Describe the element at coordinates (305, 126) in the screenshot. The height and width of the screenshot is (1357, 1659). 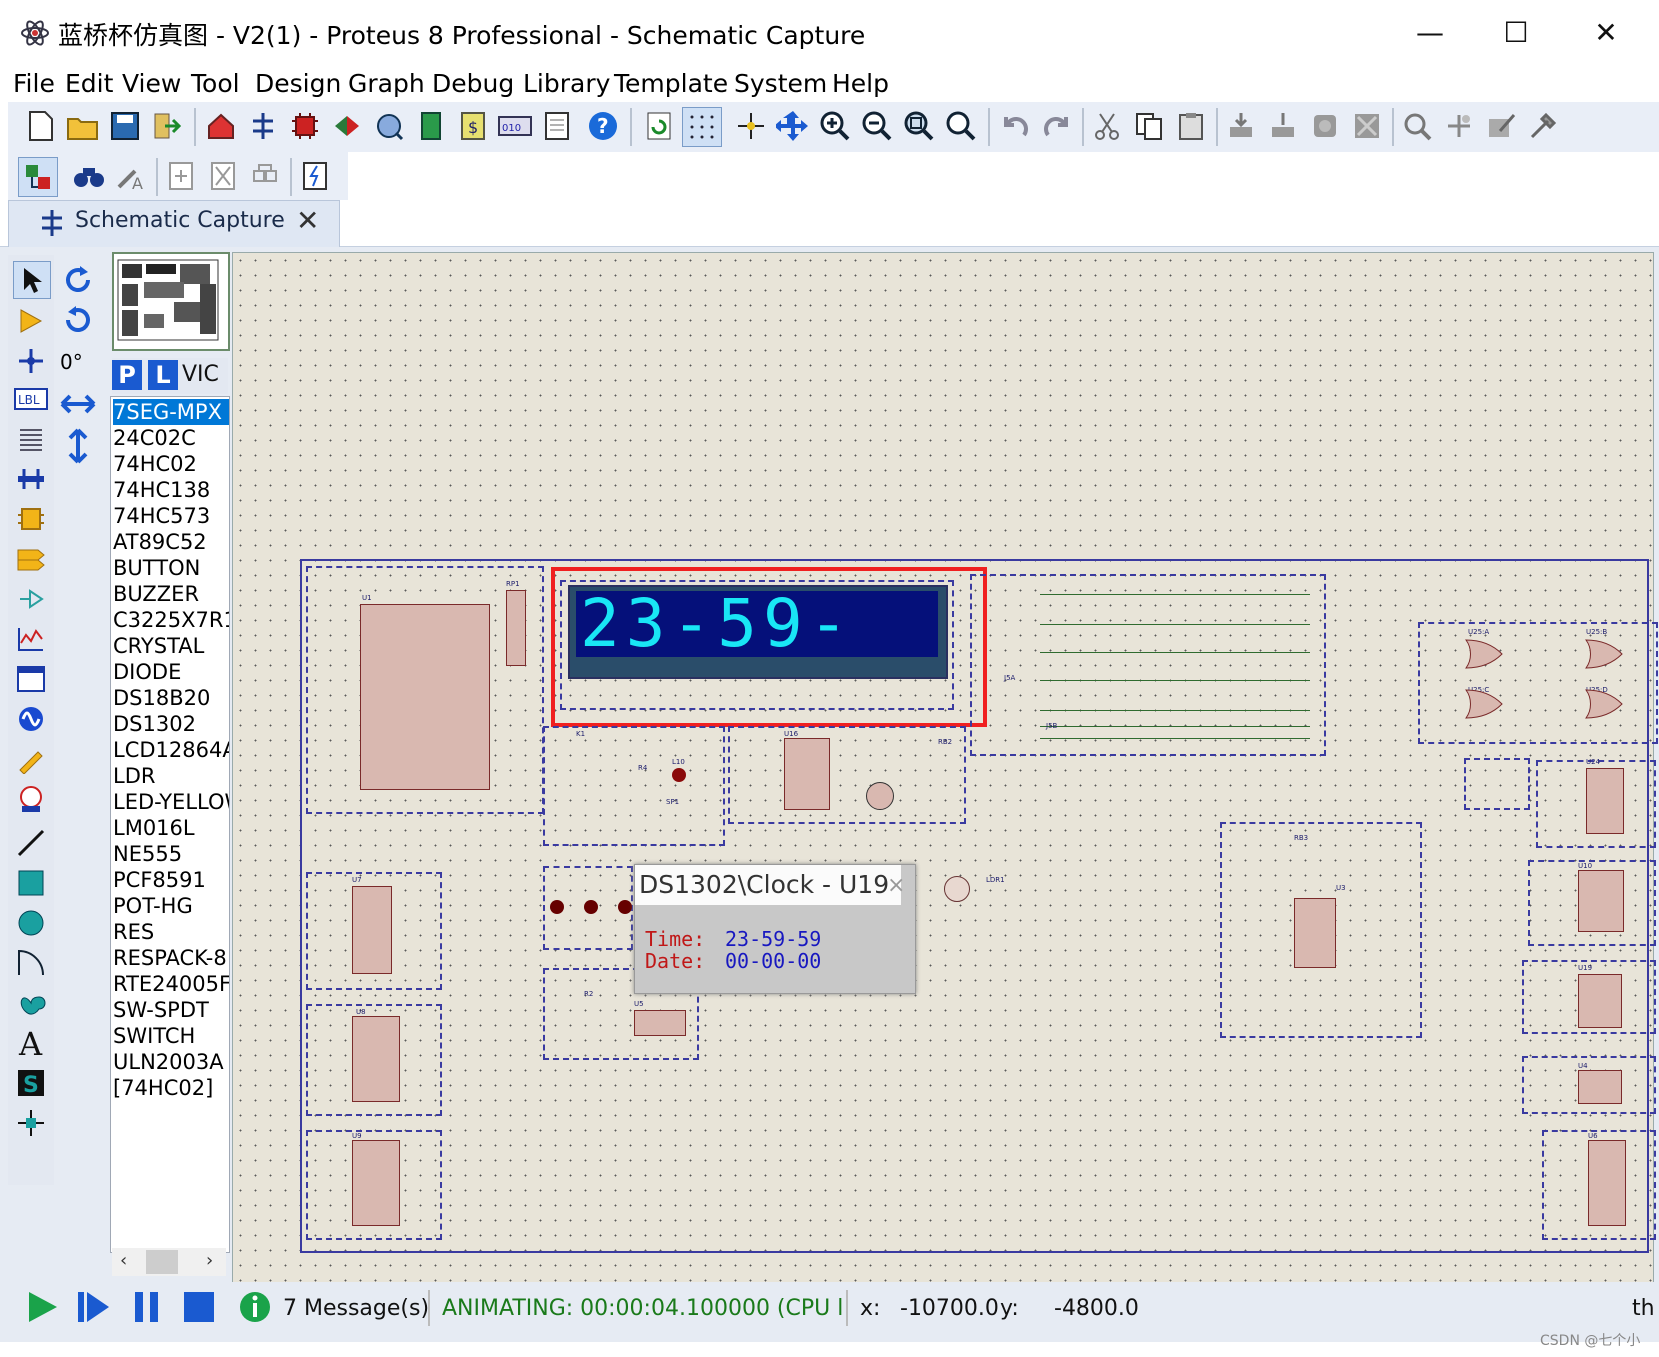
I see `pcb-icon` at that location.